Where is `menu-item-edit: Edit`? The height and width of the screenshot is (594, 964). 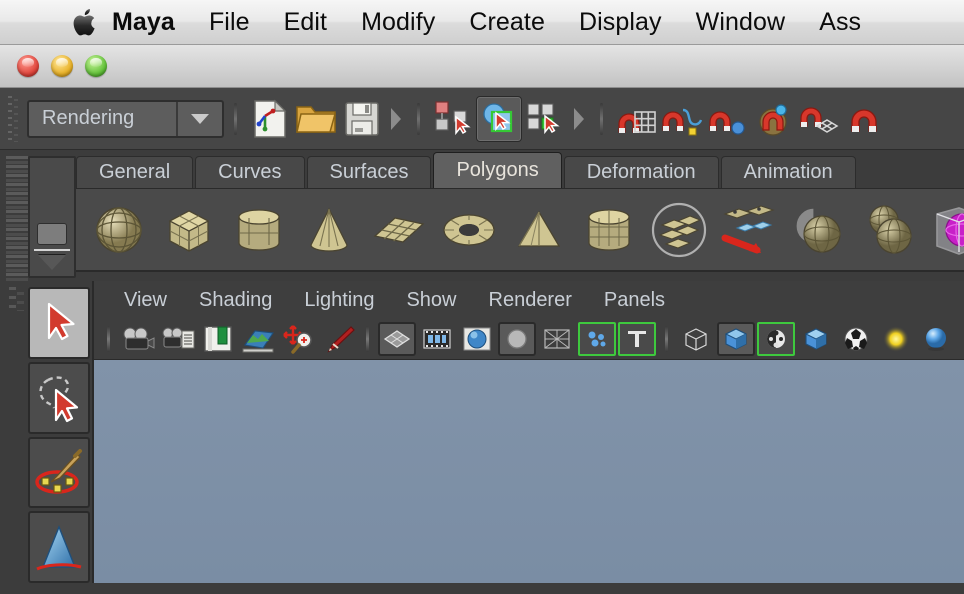 menu-item-edit: Edit is located at coordinates (305, 22).